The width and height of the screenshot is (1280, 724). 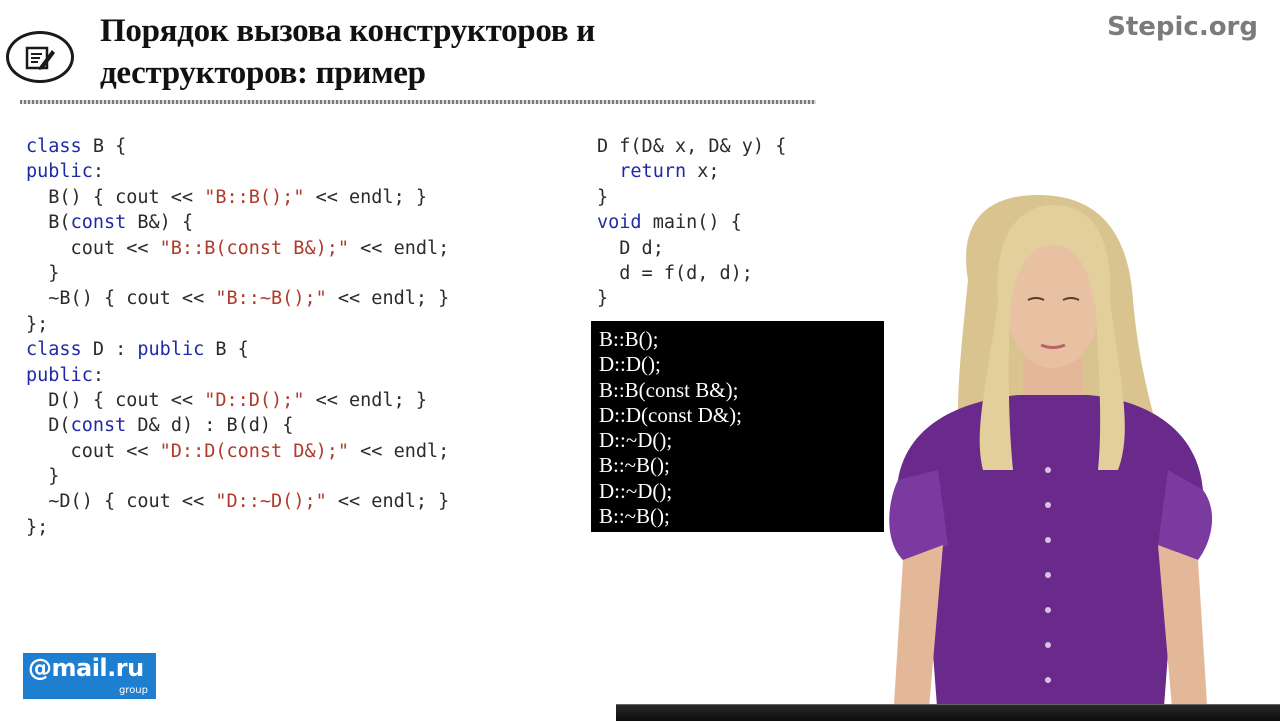 What do you see at coordinates (703, 172) in the screenshot?
I see `code-text: x;` at bounding box center [703, 172].